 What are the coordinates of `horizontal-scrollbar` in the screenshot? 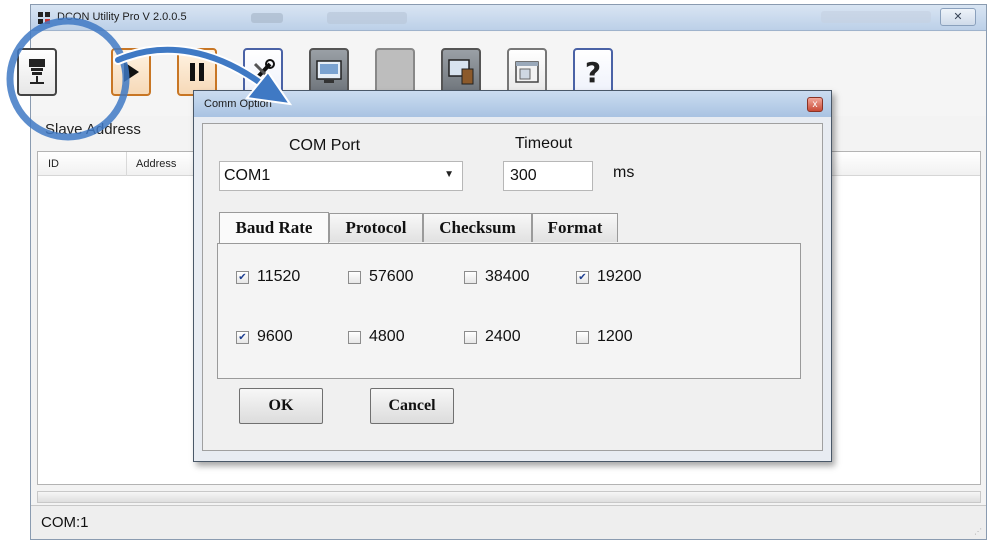 It's located at (509, 497).